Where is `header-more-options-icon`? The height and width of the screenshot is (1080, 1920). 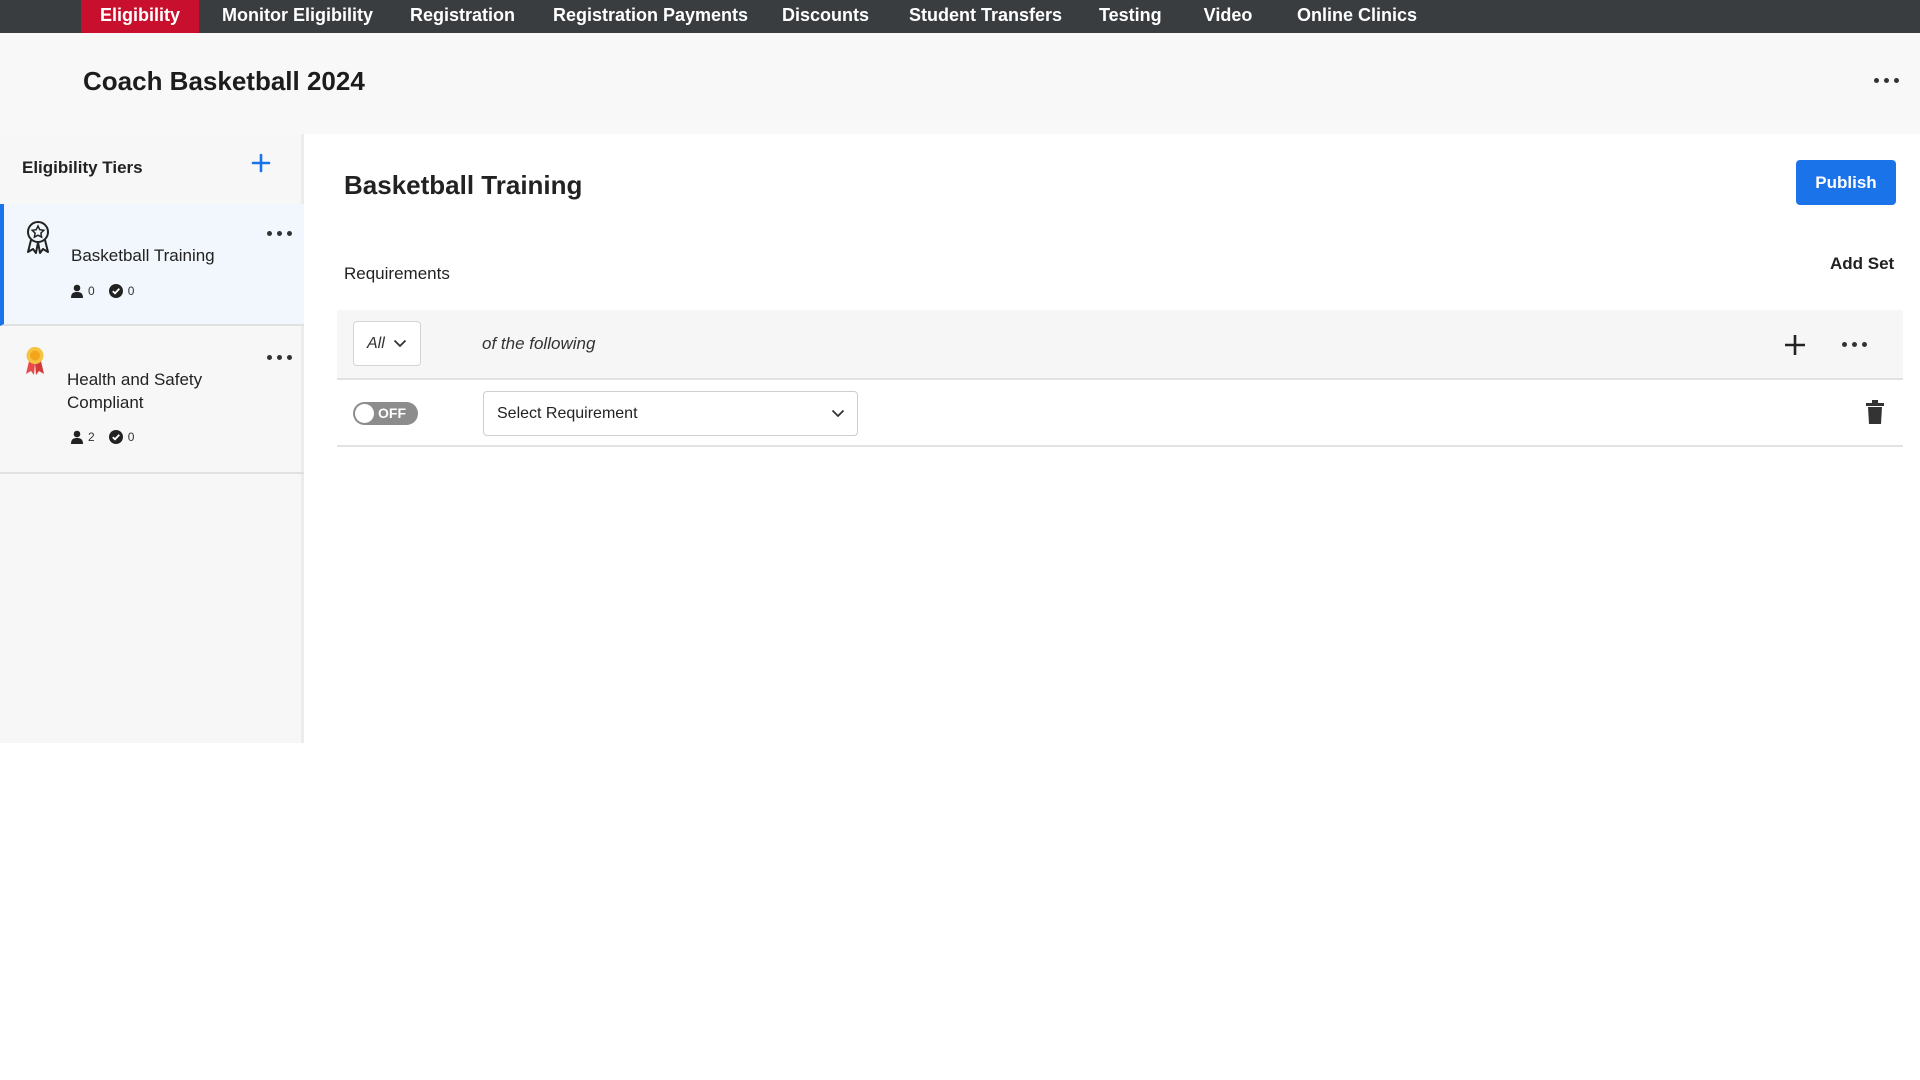
header-more-options-icon is located at coordinates (1886, 80).